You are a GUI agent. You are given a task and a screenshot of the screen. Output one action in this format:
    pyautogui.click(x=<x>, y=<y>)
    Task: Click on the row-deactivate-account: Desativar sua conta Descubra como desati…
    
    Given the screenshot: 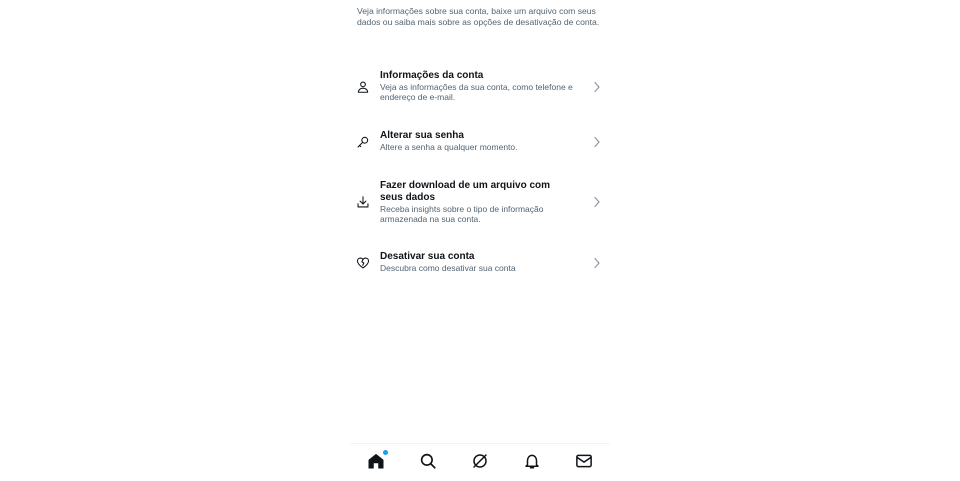 What is the action you would take?
    pyautogui.click(x=480, y=264)
    